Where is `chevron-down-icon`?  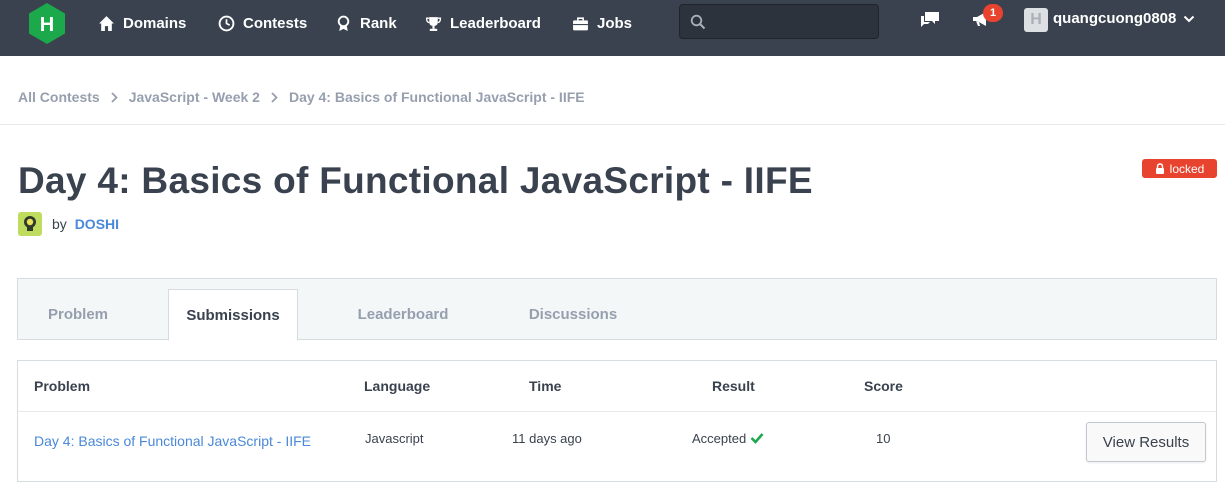
chevron-down-icon is located at coordinates (1189, 19).